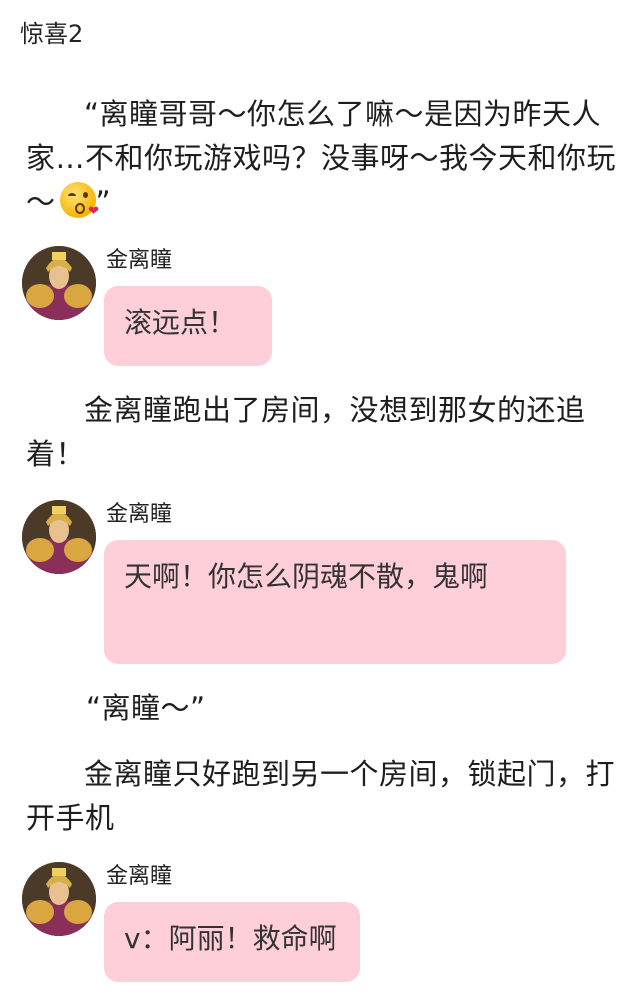 The image size is (640, 1003). I want to click on message-bubble: v：阿丽！救命啊, so click(232, 942).